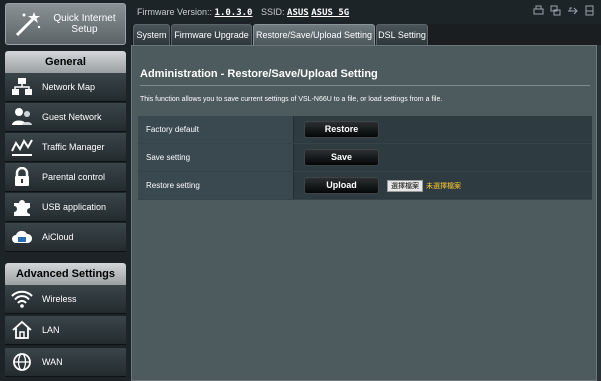 This screenshot has width=601, height=381. I want to click on save-button: Save, so click(341, 157).